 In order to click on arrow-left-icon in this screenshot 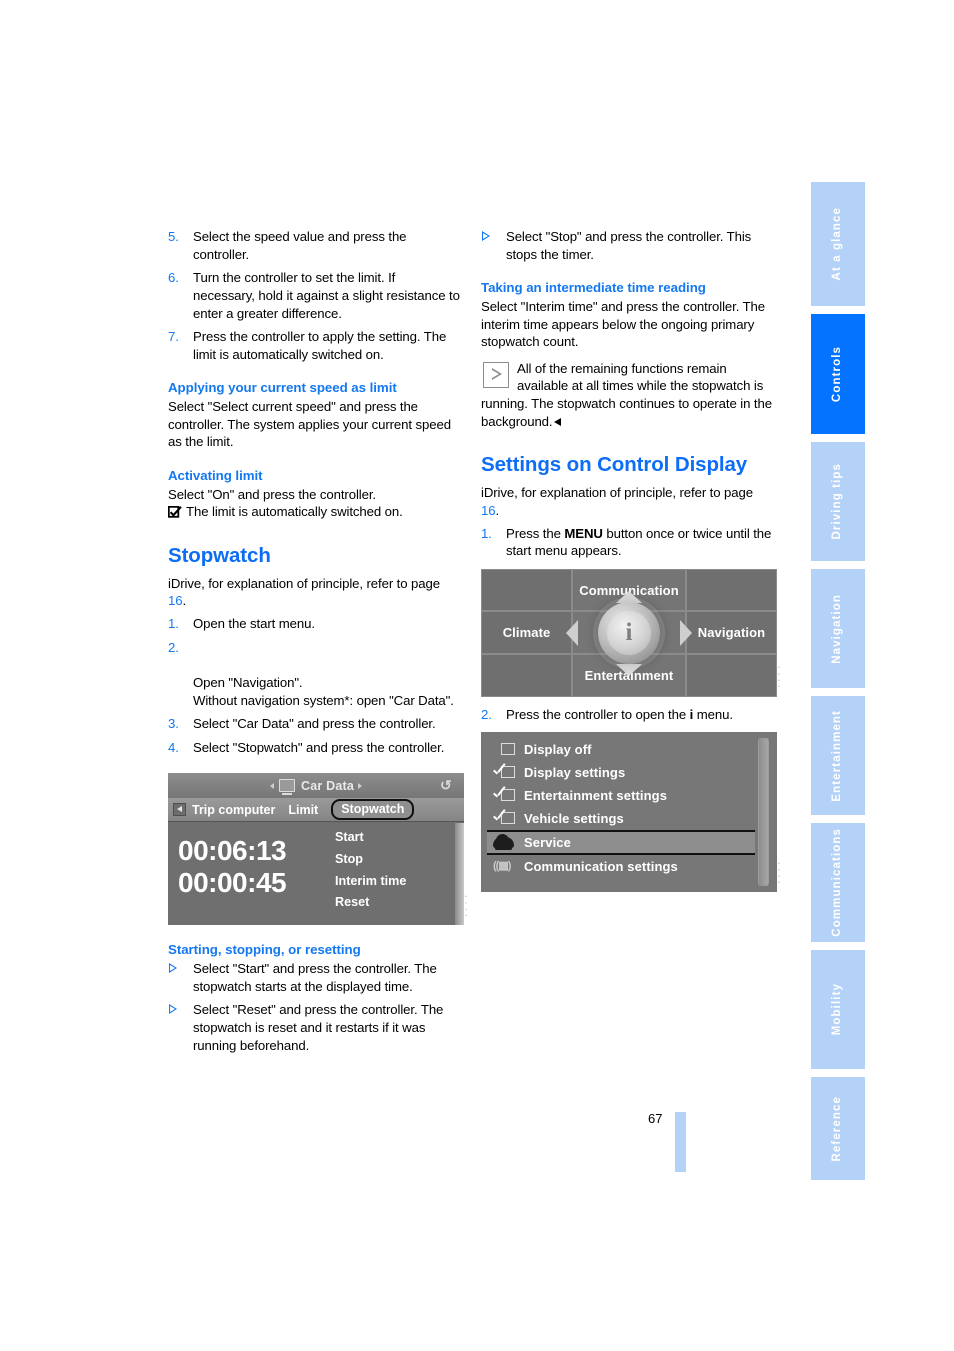, I will do `click(572, 632)`.